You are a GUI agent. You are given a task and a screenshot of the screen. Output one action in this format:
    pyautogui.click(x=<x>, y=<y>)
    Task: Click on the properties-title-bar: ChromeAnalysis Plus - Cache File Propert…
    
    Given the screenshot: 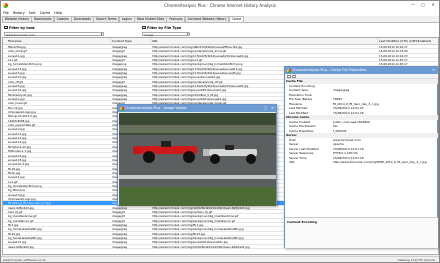 What is the action you would take?
    pyautogui.click(x=361, y=70)
    